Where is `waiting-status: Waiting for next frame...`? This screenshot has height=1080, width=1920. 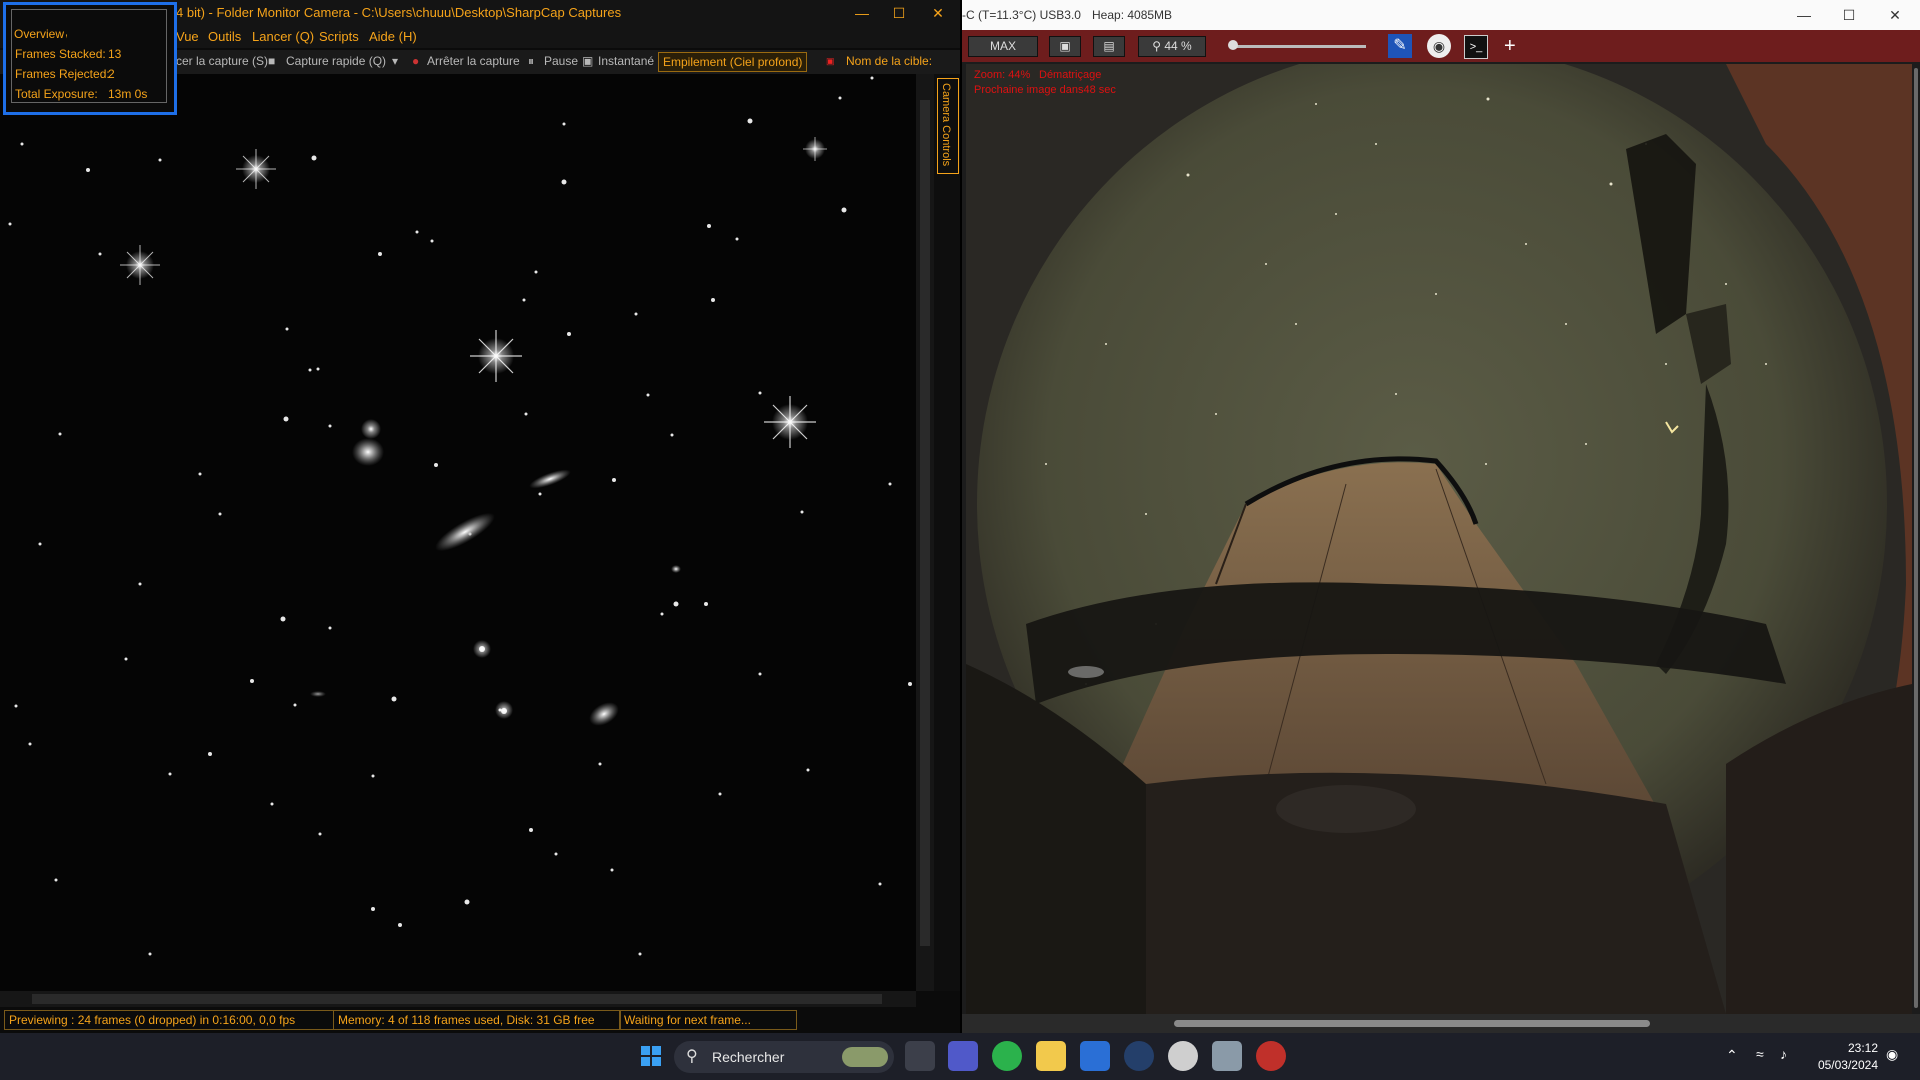
waiting-status: Waiting for next frame... is located at coordinates (708, 1020).